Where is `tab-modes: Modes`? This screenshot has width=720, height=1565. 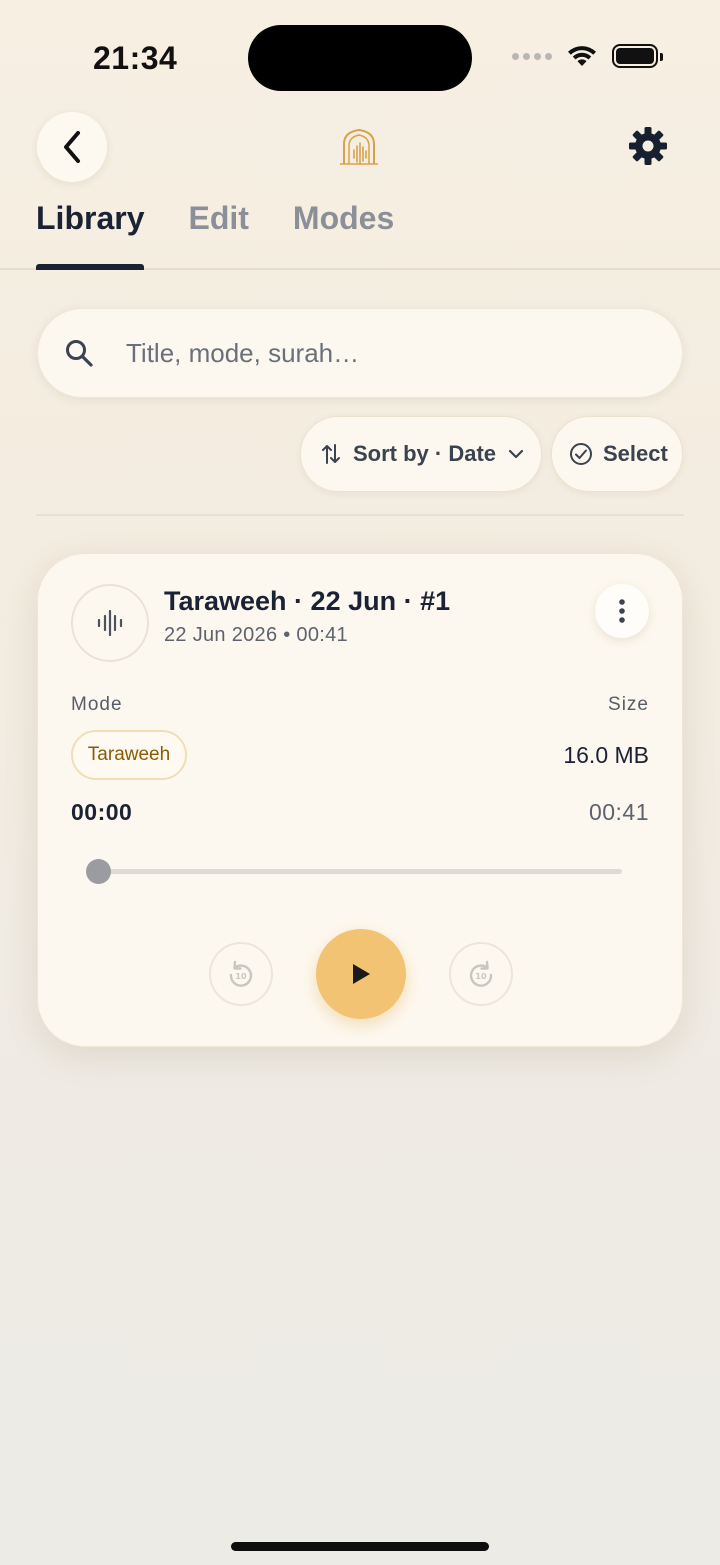
tab-modes: Modes is located at coordinates (343, 235).